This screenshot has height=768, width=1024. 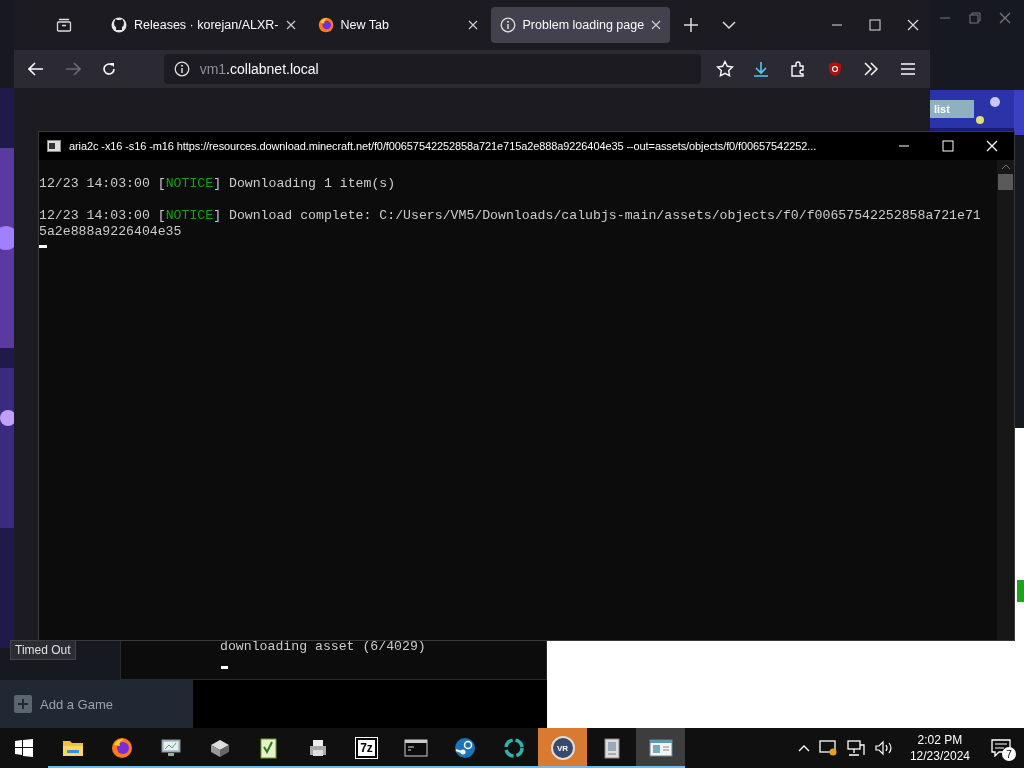 I want to click on window-icon, so click(x=660, y=748).